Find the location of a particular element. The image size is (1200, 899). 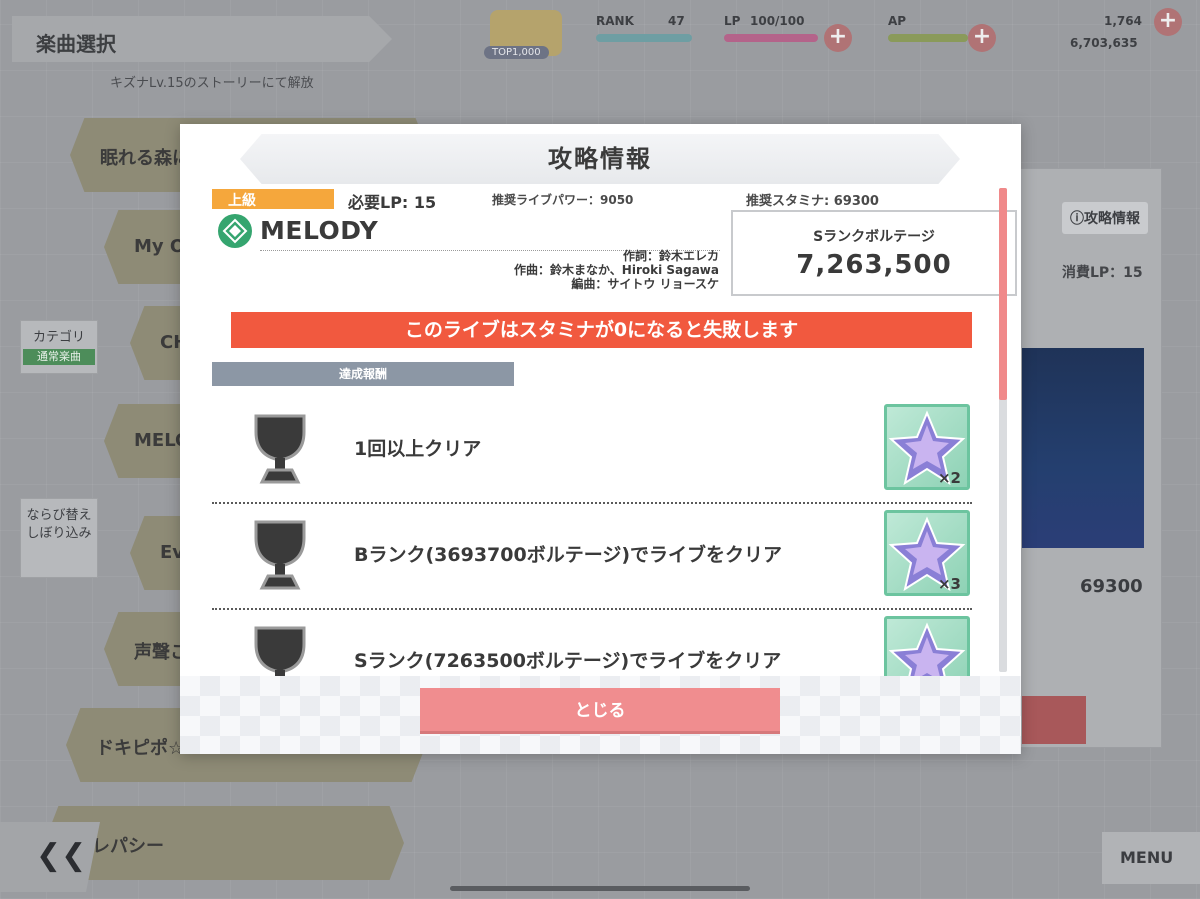

back-button: ❮❮ is located at coordinates (50, 857).